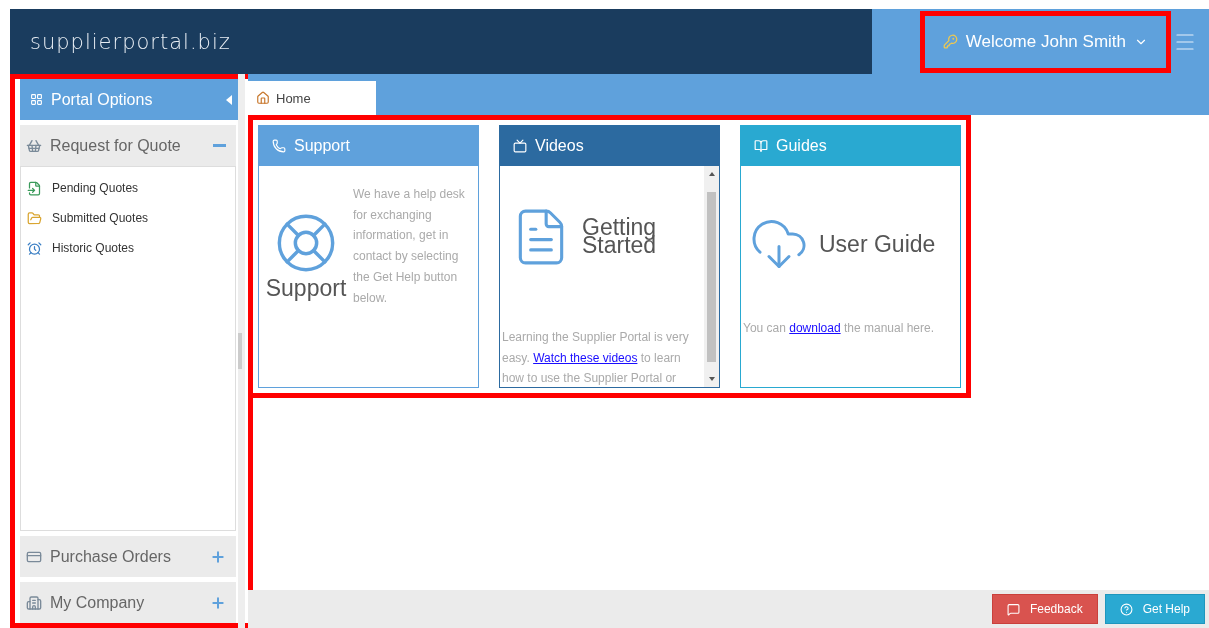 The width and height of the screenshot is (1209, 628). I want to click on sidebar-item: Submitted Quotes, so click(128, 218).